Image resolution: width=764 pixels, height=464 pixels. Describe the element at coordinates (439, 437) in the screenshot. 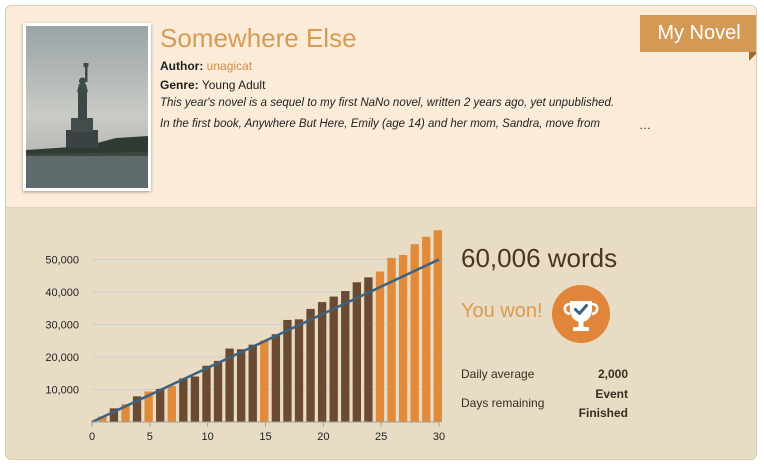

I see `x-tick-label: 30` at that location.